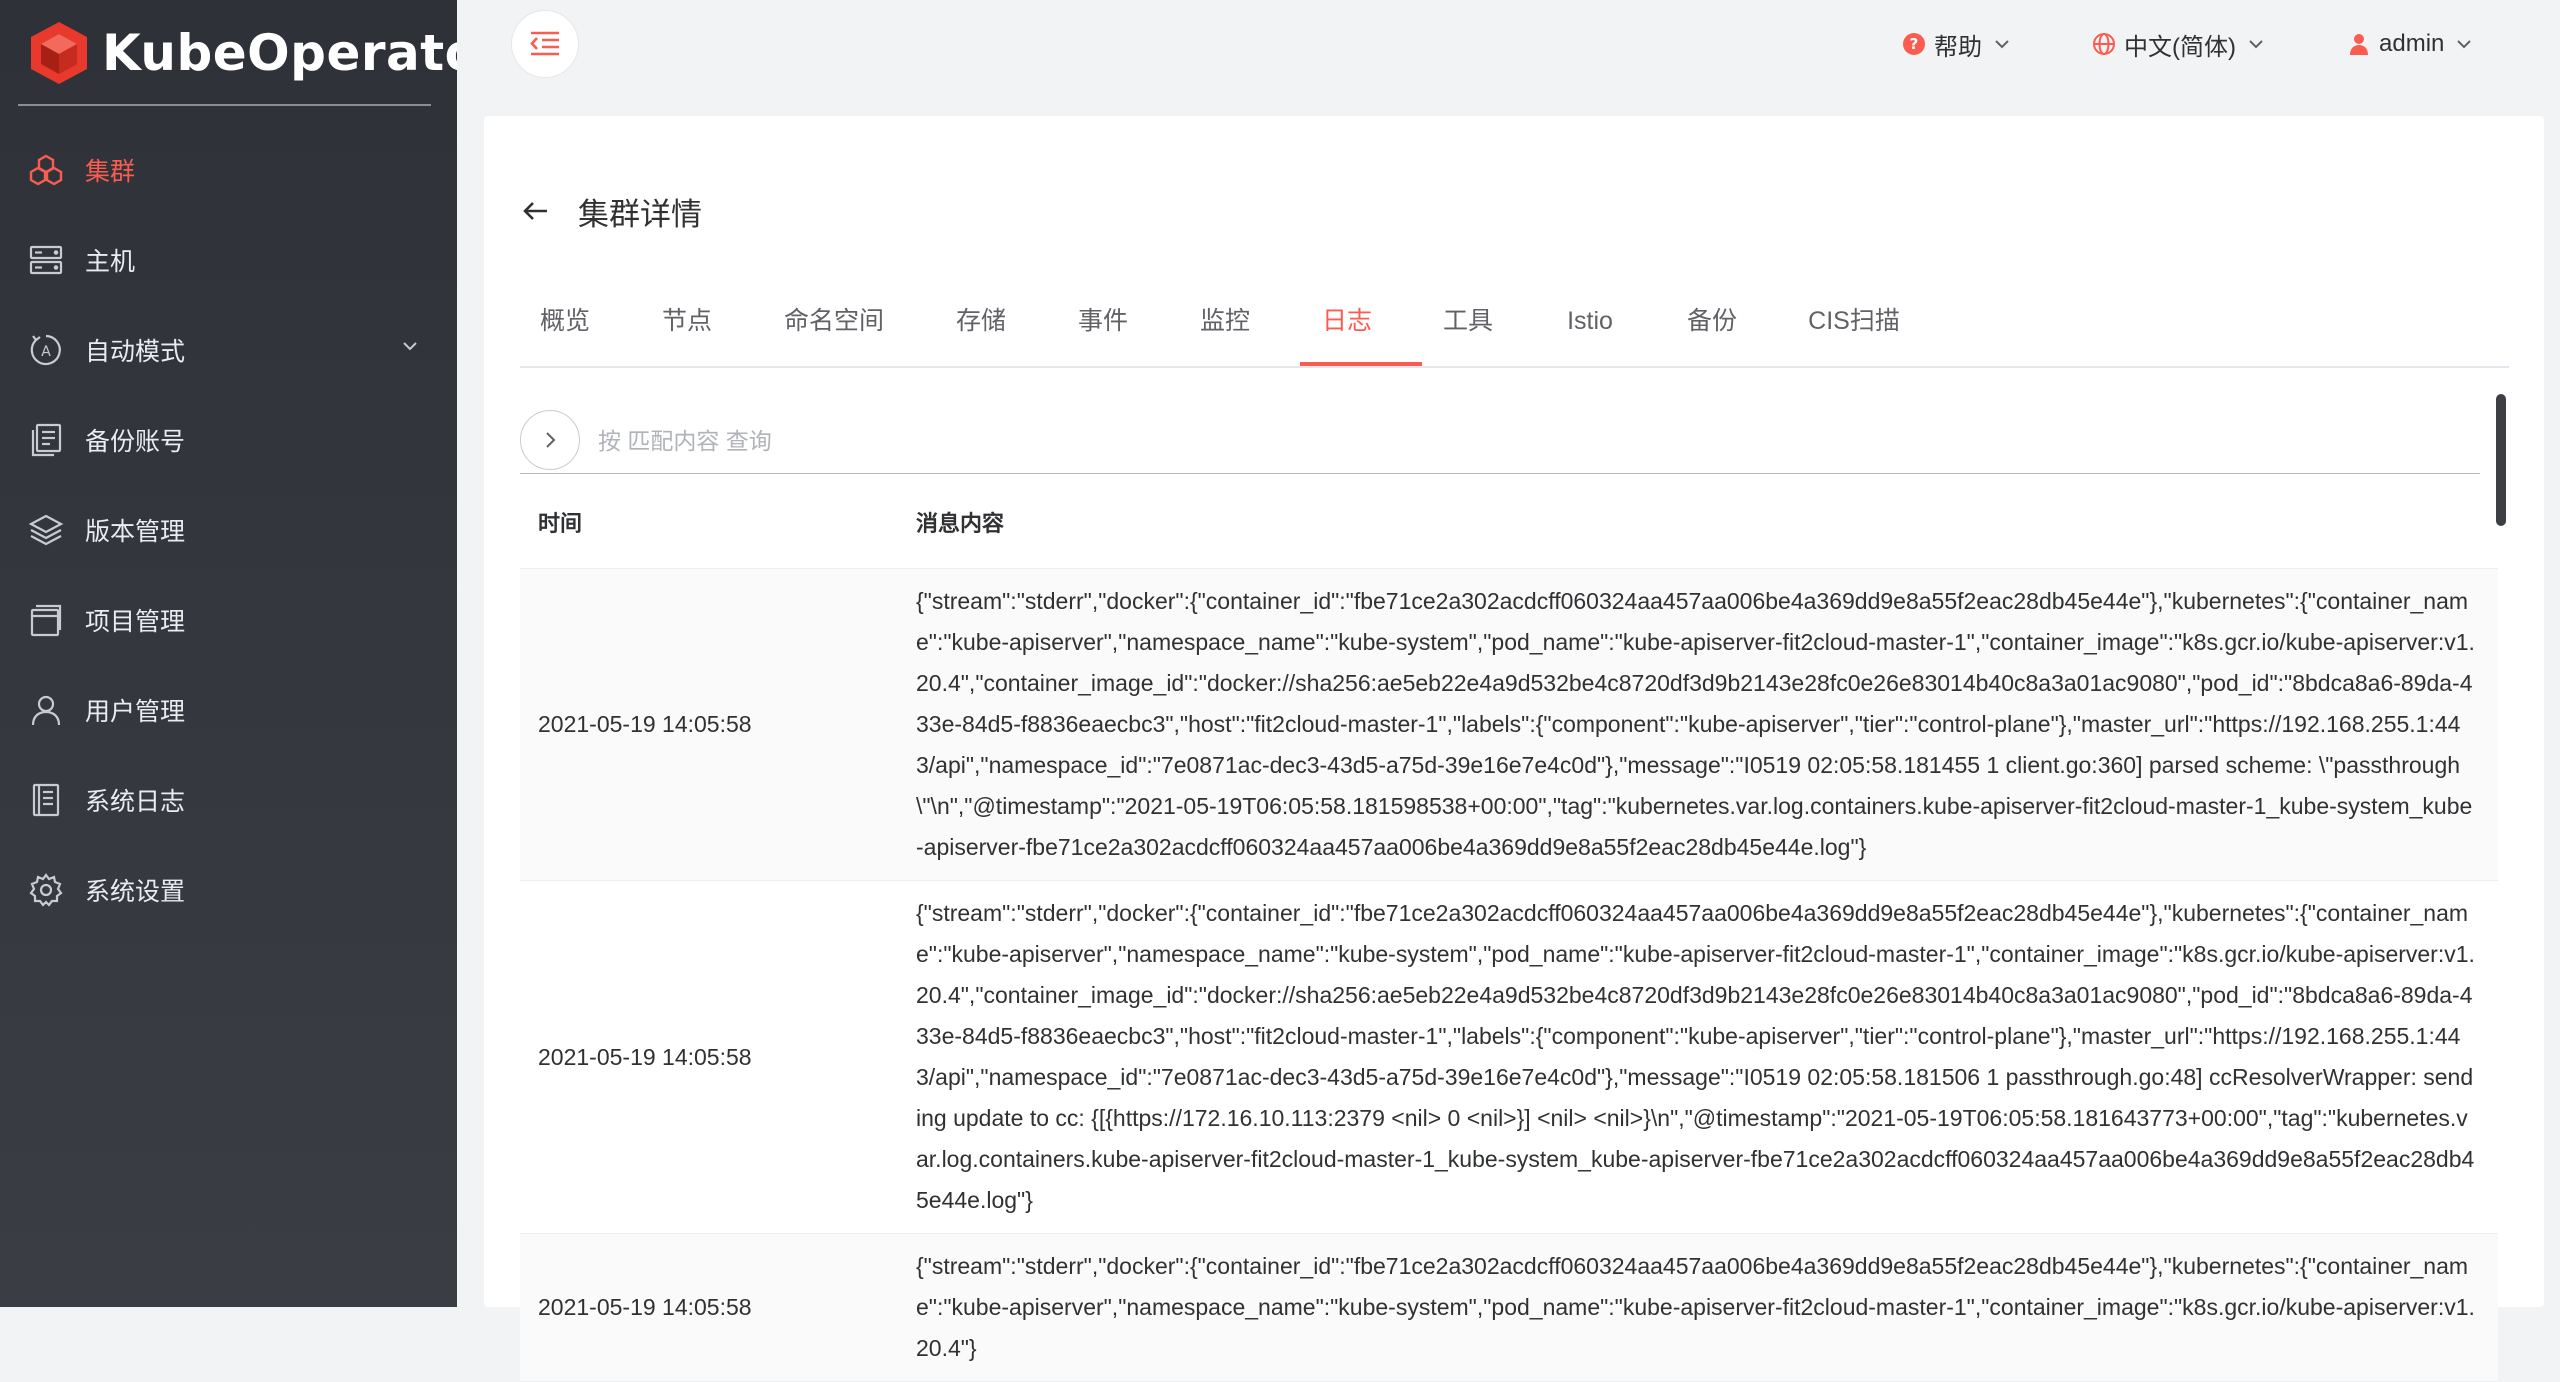 The image size is (2560, 1382). I want to click on help-menu: ? 帮助, so click(1957, 44).